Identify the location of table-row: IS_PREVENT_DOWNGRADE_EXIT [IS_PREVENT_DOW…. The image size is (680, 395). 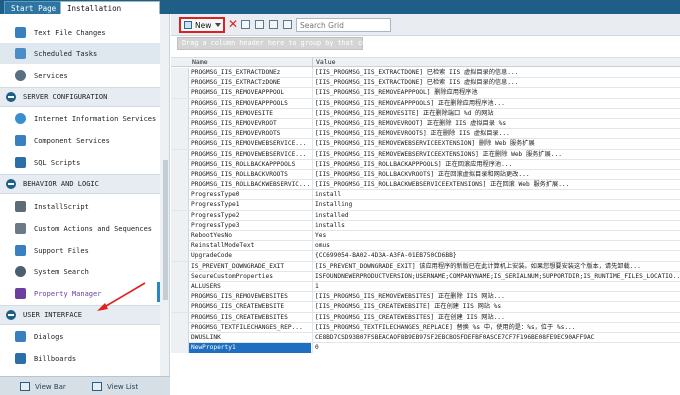
(425, 266).